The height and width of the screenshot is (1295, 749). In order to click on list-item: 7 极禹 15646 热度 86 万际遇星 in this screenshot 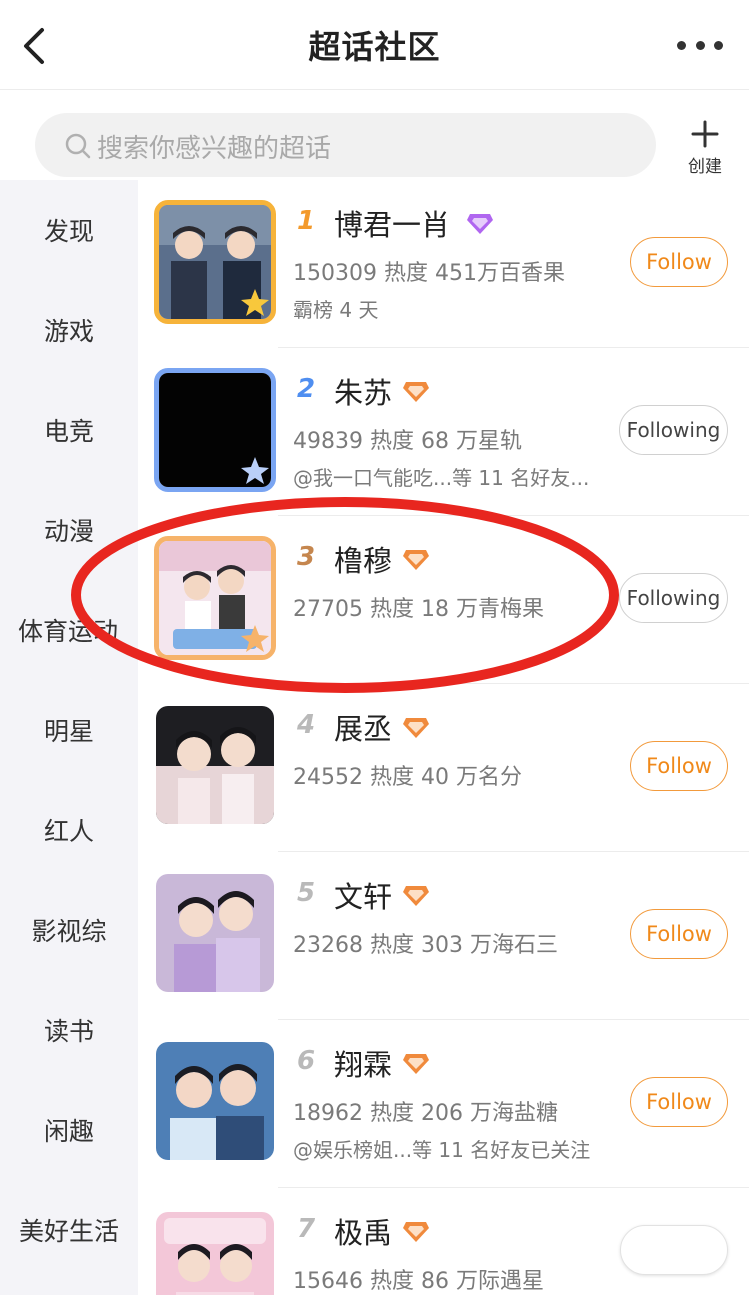, I will do `click(443, 1241)`.